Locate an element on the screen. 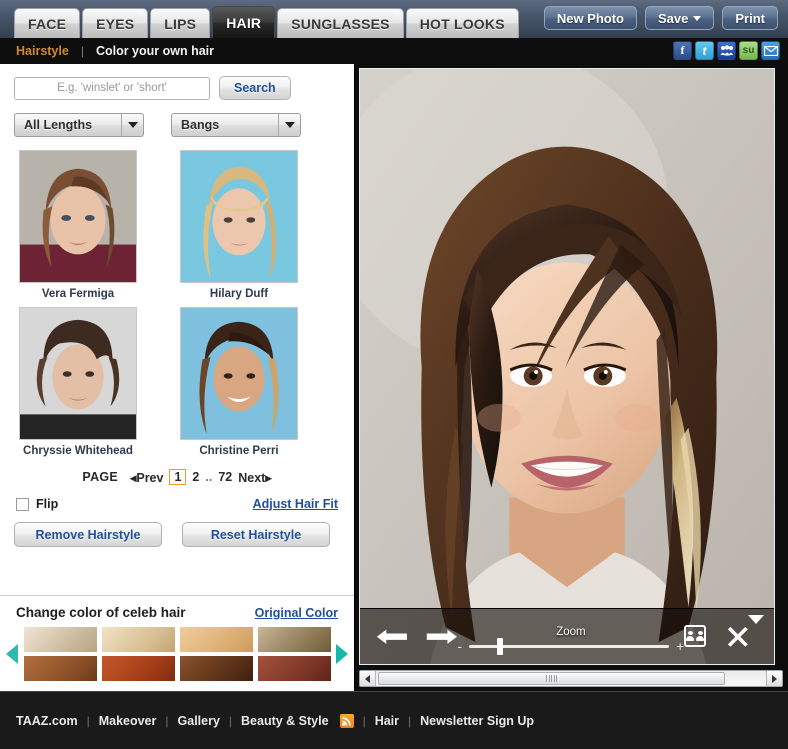 This screenshot has height=749, width=788. footer-link-gallery: Gallery is located at coordinates (199, 721).